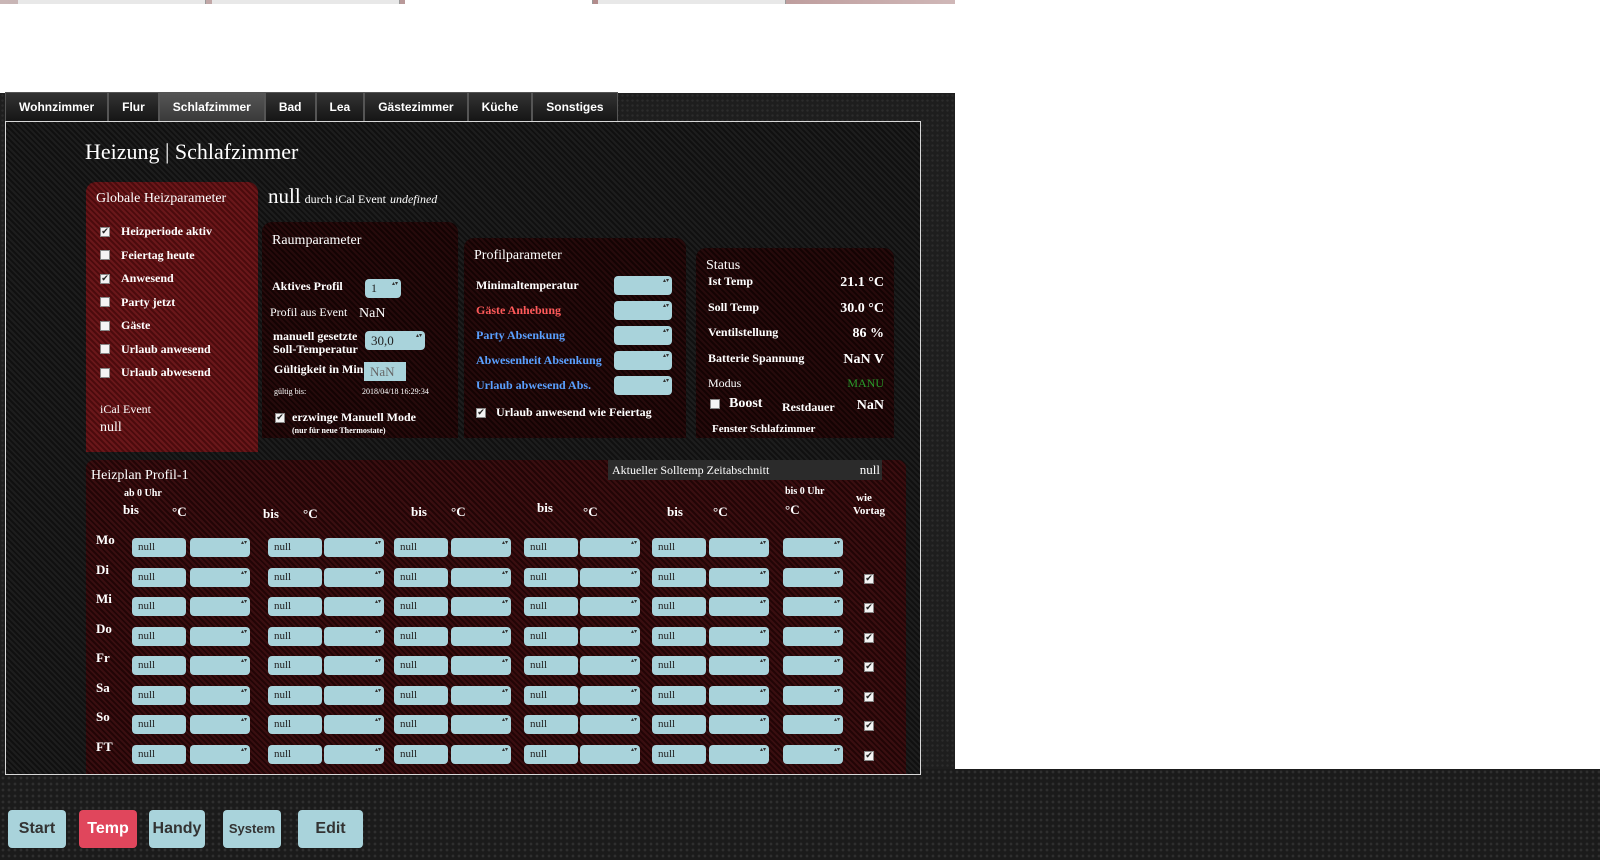 The width and height of the screenshot is (1600, 860). I want to click on tab-gästezimmer: Gästezimmer, so click(416, 106).